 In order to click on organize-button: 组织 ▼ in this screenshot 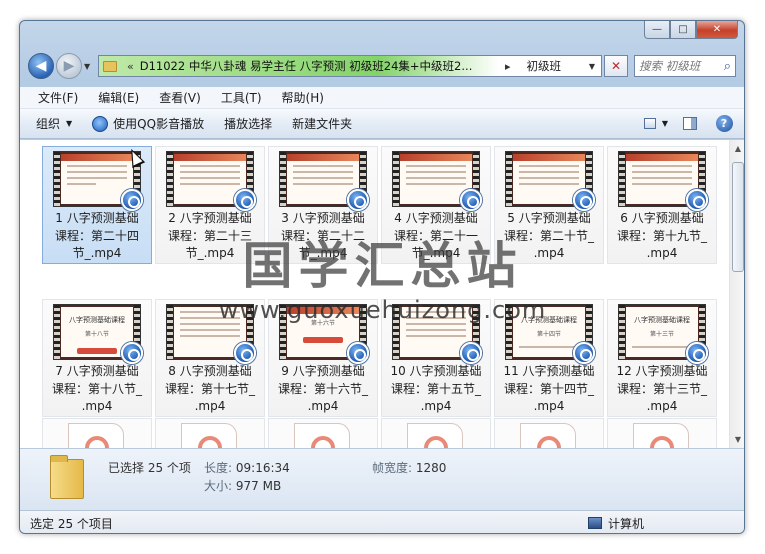, I will do `click(54, 124)`.